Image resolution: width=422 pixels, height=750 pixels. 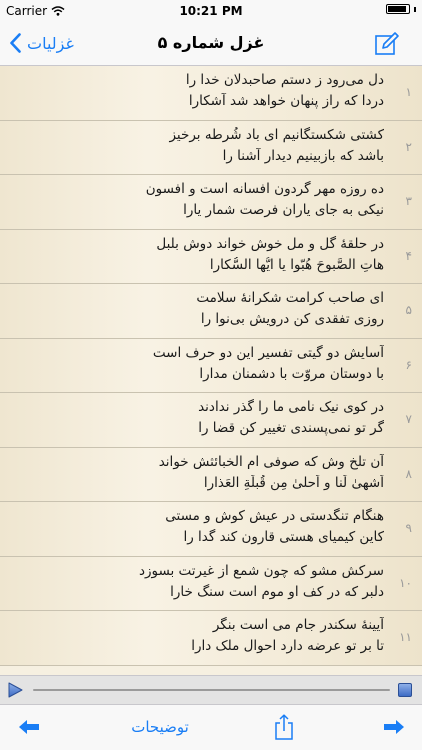 I want to click on verse-number: ۵, so click(x=408, y=310).